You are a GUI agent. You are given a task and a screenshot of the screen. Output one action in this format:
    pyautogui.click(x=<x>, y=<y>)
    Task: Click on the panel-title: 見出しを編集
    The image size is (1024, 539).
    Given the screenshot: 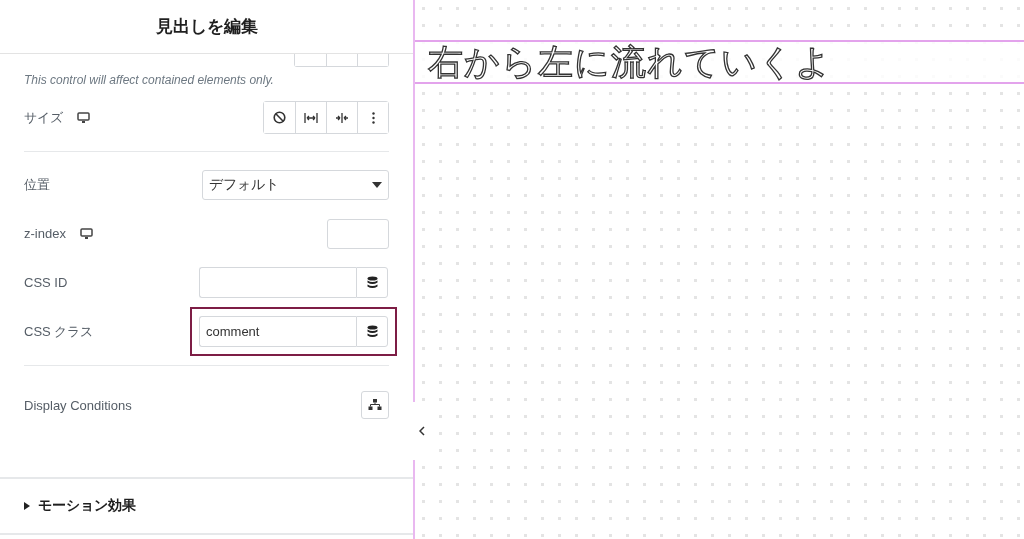 What is the action you would take?
    pyautogui.click(x=206, y=27)
    